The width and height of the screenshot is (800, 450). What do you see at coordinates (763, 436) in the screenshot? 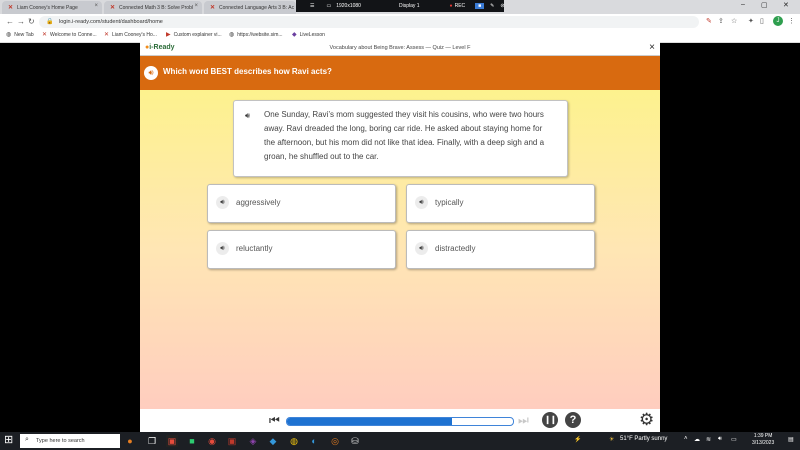
I see `clock-time: 1:39 PM` at bounding box center [763, 436].